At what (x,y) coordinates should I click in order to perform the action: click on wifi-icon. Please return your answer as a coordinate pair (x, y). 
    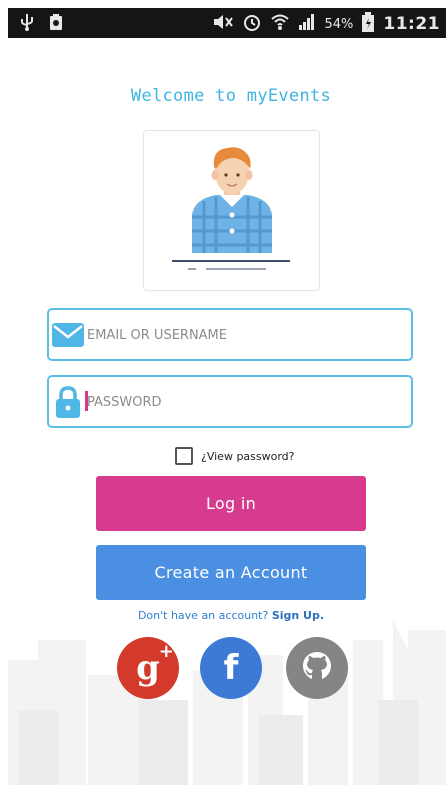
    Looking at the image, I should click on (280, 24).